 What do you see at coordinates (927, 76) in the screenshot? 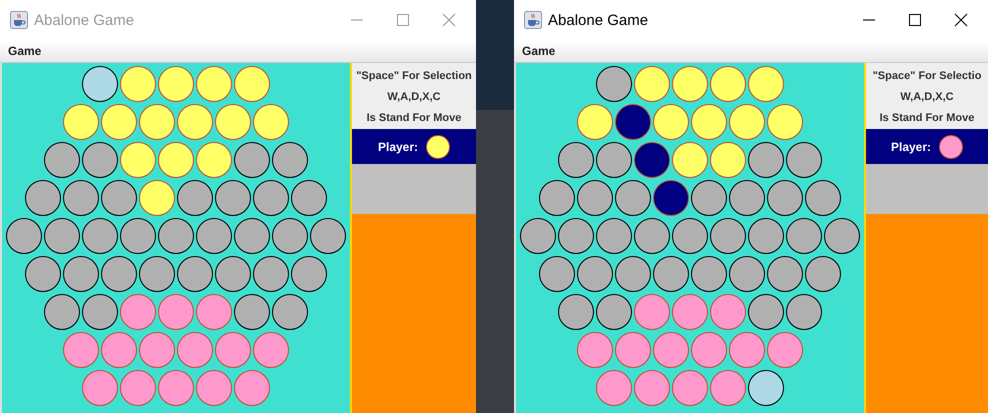
I see `instruction-text: "Space" For Selectio` at bounding box center [927, 76].